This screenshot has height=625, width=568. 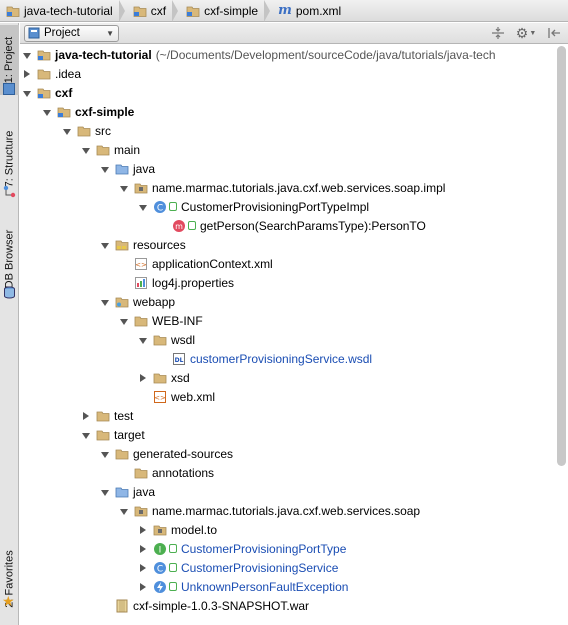 I want to click on tree-node: cxf-simple-1.0.3-SNAPSHOT.war, so click(x=204, y=605).